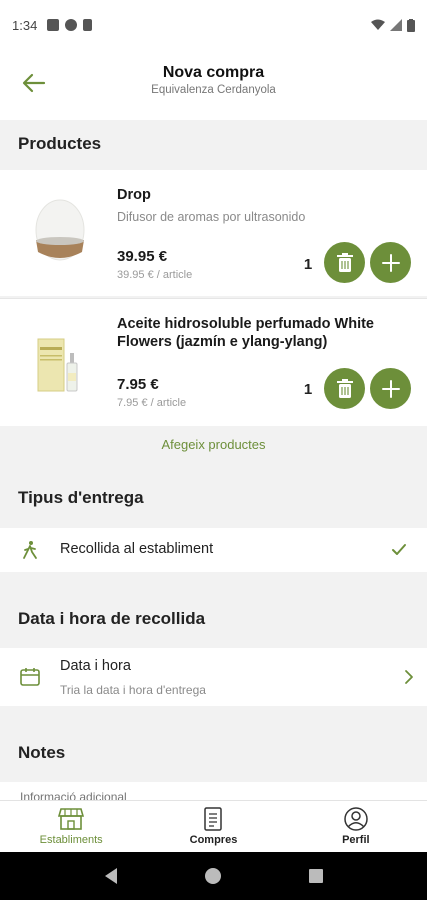  Describe the element at coordinates (213, 819) in the screenshot. I see `receipt-icon` at that location.